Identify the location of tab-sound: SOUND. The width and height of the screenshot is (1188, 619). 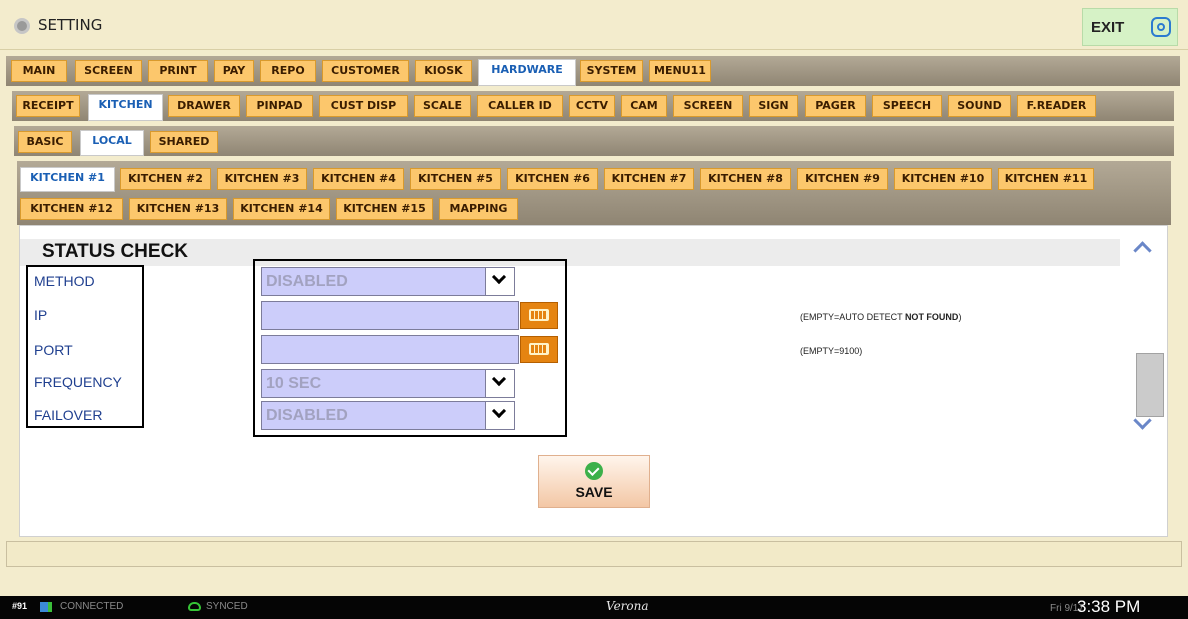
(979, 106).